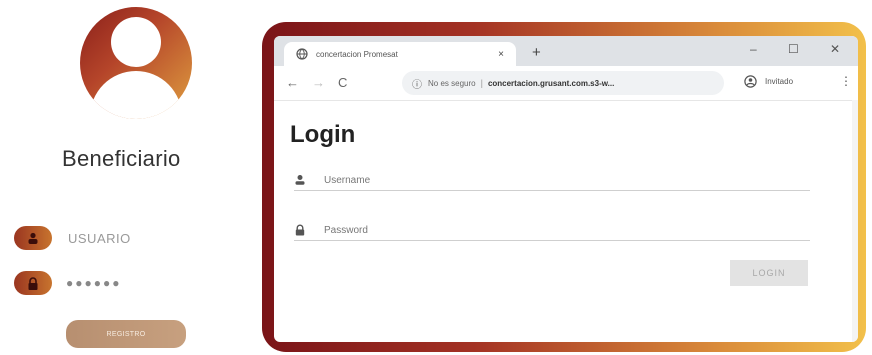 The height and width of the screenshot is (355, 872). Describe the element at coordinates (544, 180) in the screenshot. I see `username-input` at that location.